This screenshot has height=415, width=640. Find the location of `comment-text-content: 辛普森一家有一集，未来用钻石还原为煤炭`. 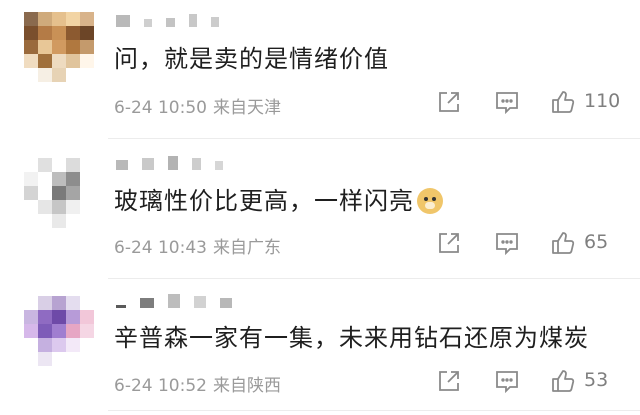

comment-text-content: 辛普森一家有一集，未来用钻石还原为煤炭 is located at coordinates (351, 338).